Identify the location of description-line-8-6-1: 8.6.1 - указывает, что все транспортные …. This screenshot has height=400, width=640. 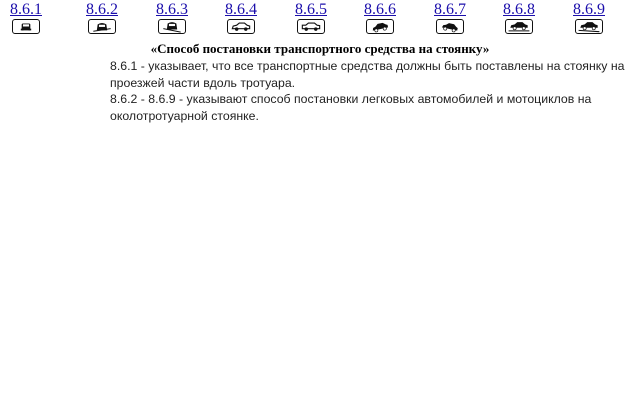
(367, 74).